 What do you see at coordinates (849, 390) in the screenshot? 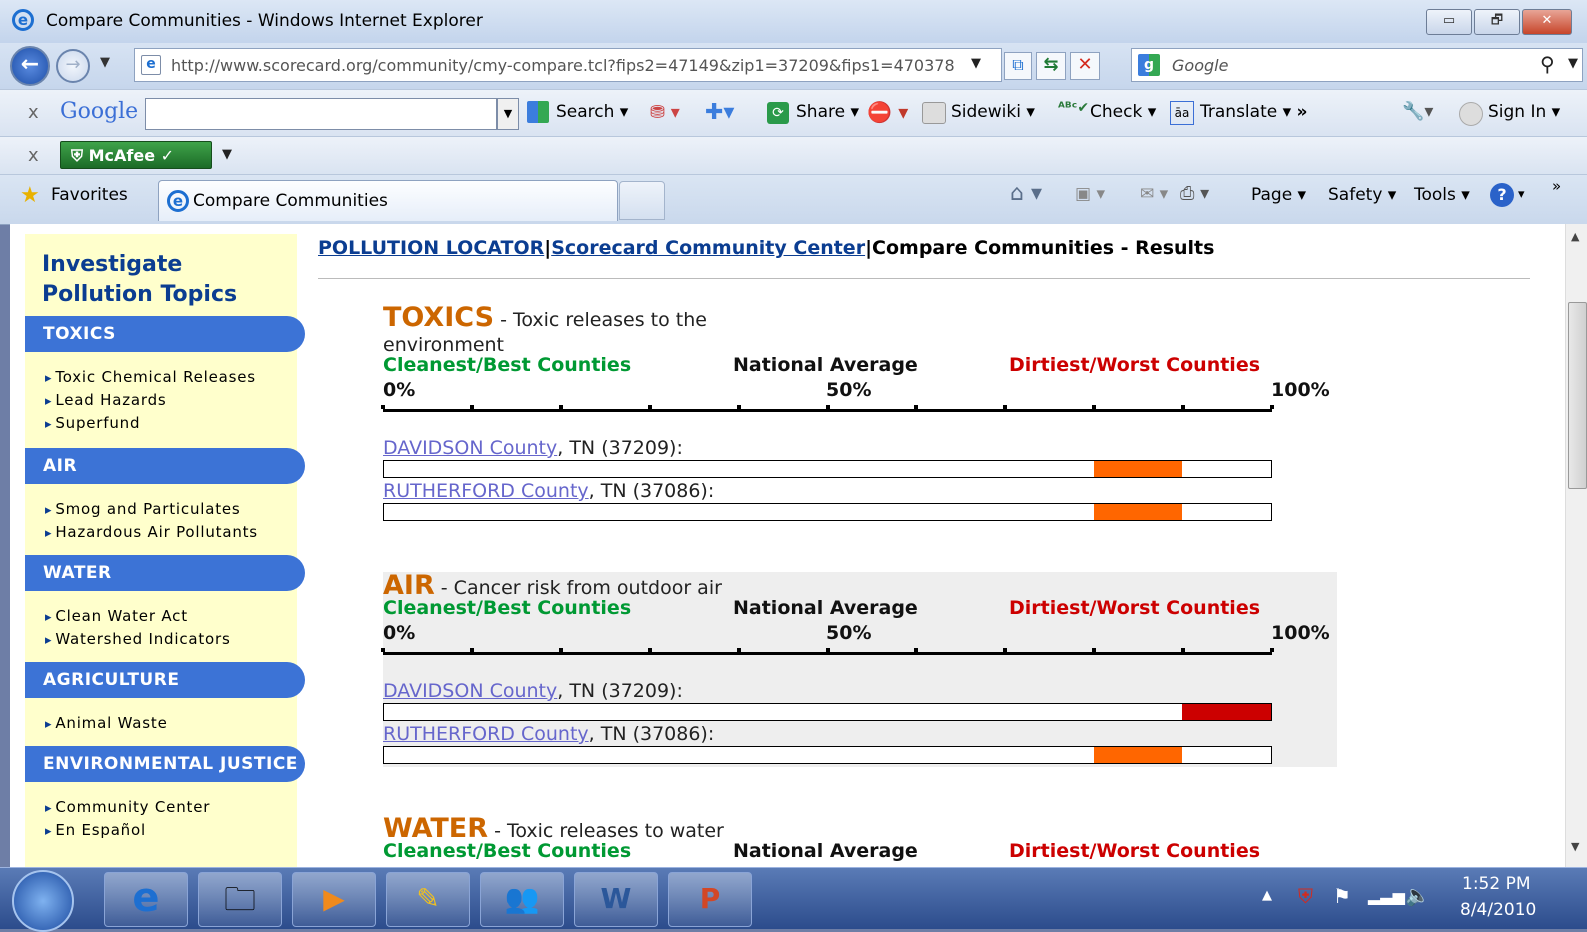
I see `toxics-scale-50: 50%` at bounding box center [849, 390].